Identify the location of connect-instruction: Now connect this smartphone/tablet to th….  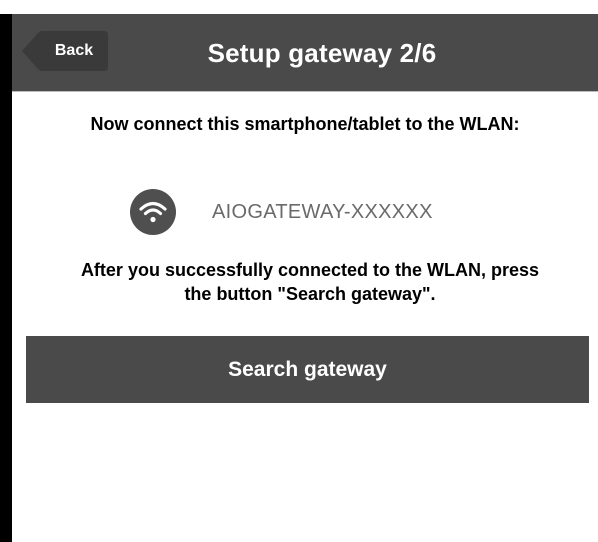
(305, 124).